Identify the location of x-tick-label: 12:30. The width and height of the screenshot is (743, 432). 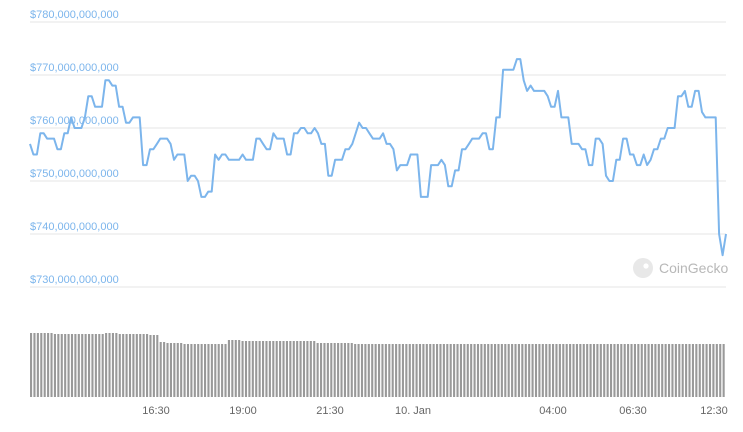
(714, 411).